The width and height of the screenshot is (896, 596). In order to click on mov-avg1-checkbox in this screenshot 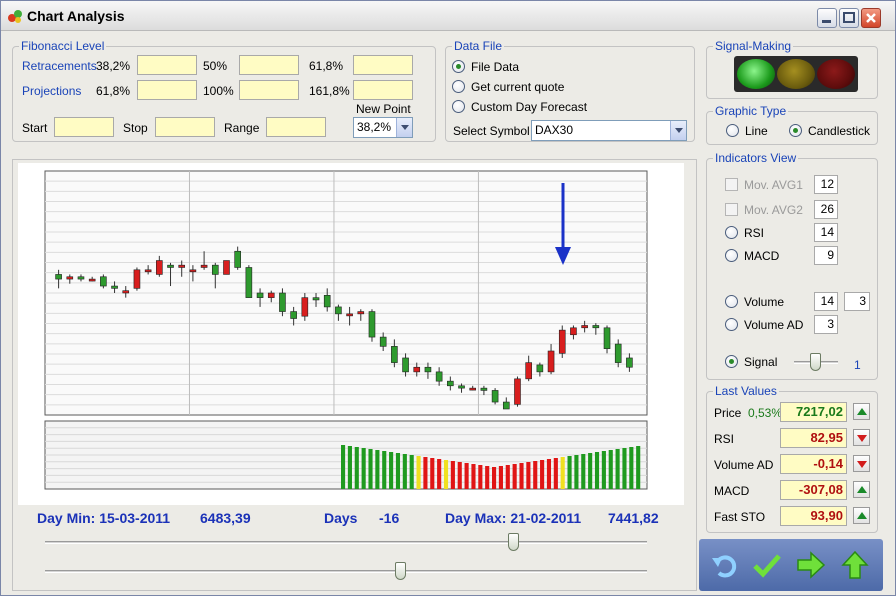, I will do `click(731, 184)`.